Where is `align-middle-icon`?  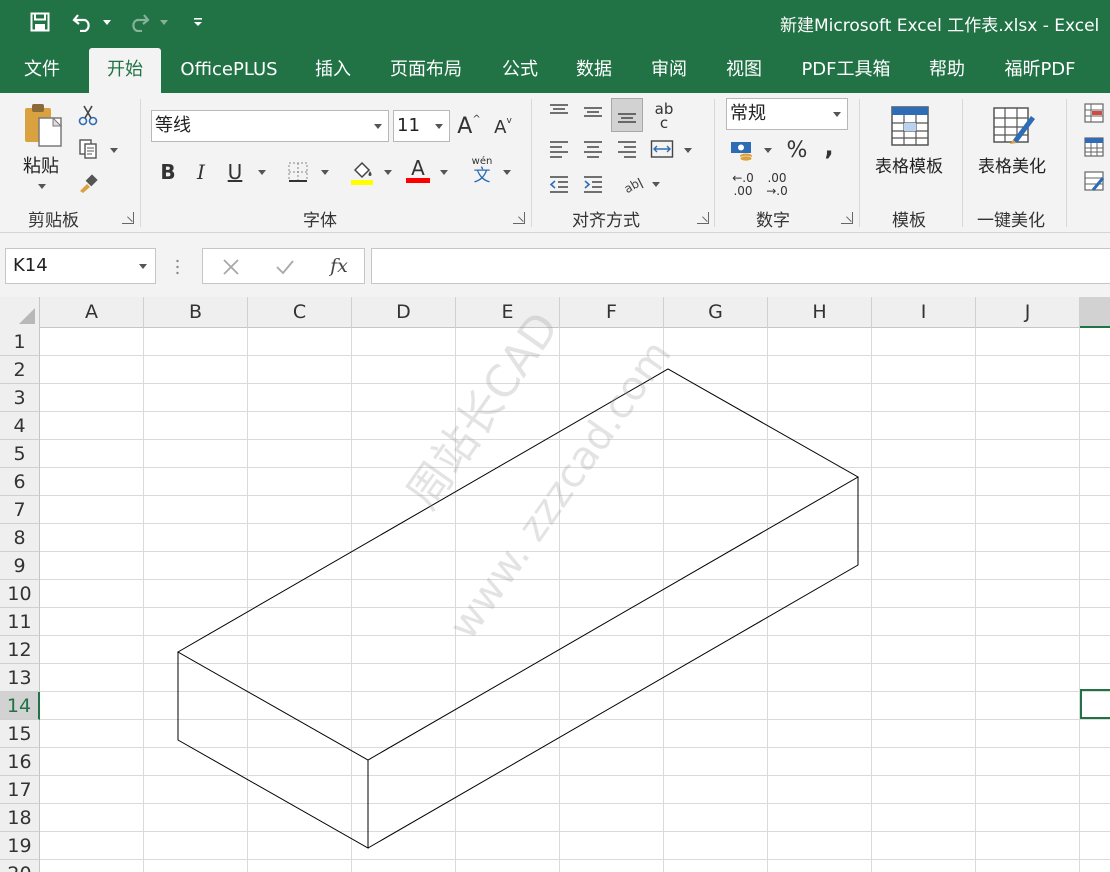
align-middle-icon is located at coordinates (593, 112).